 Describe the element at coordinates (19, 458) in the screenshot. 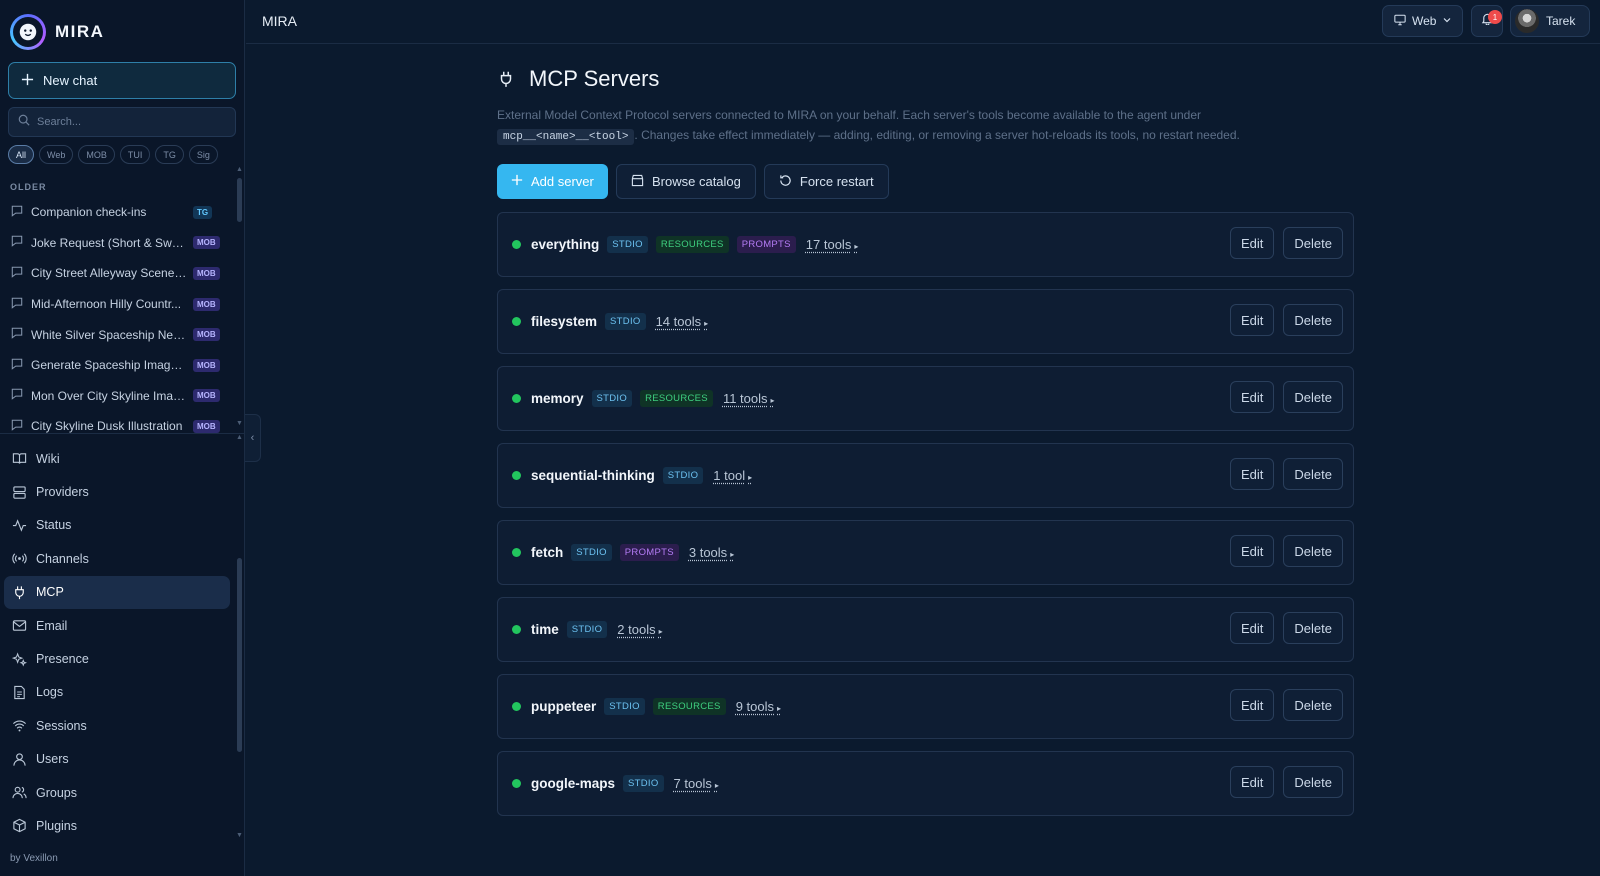

I see `book-icon` at that location.